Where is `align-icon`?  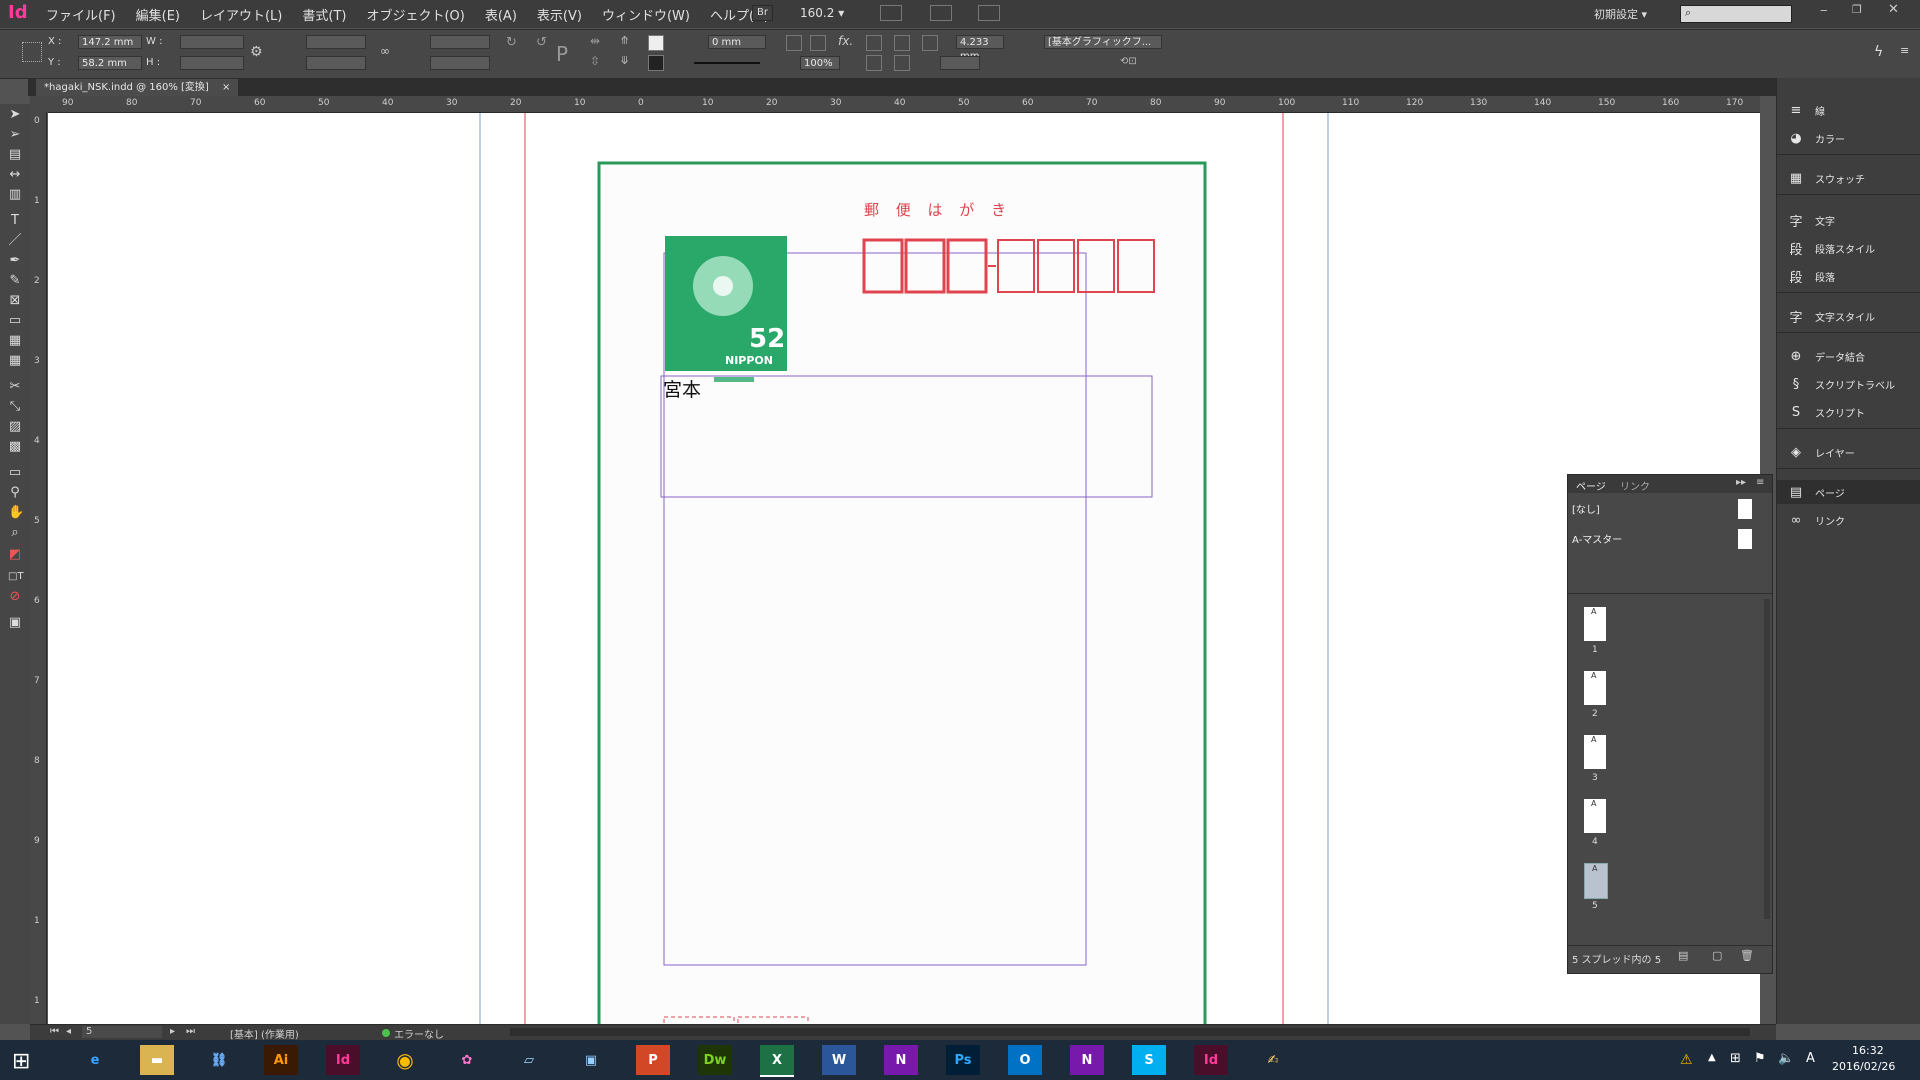
align-icon is located at coordinates (874, 43).